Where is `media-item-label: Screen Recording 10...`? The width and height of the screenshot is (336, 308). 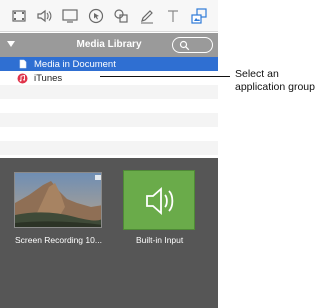
media-item-label: Screen Recording 10... is located at coordinates (58, 240).